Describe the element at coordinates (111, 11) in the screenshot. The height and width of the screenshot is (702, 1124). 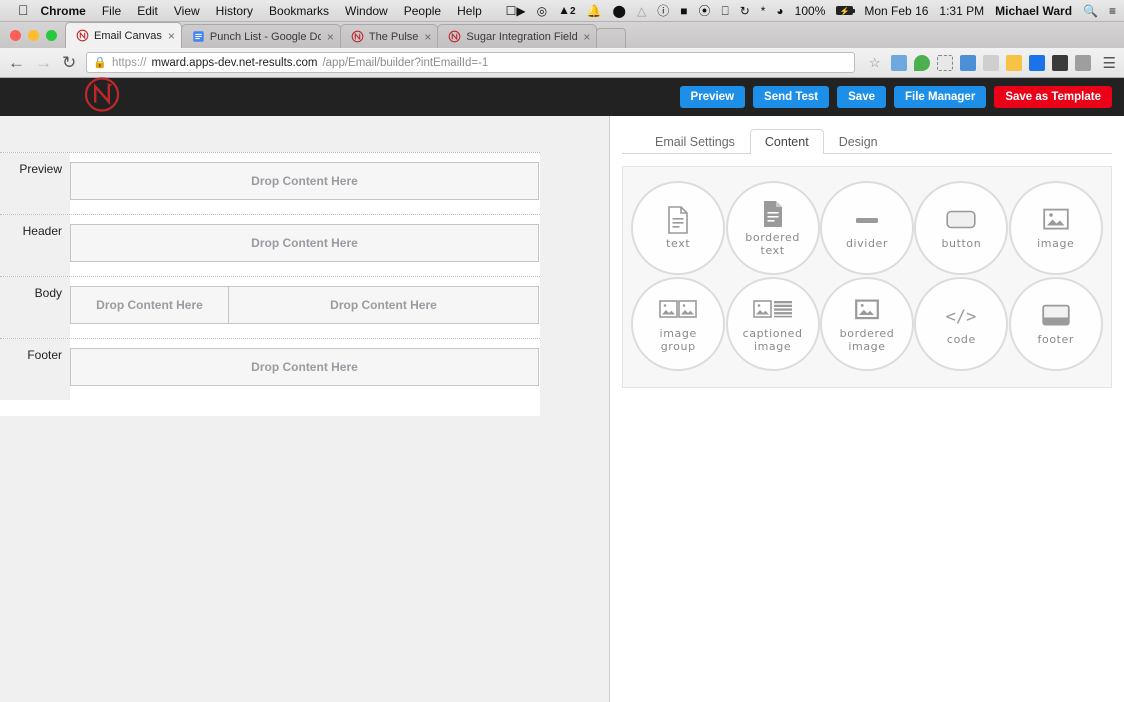
I see `menu-item-file: File` at that location.